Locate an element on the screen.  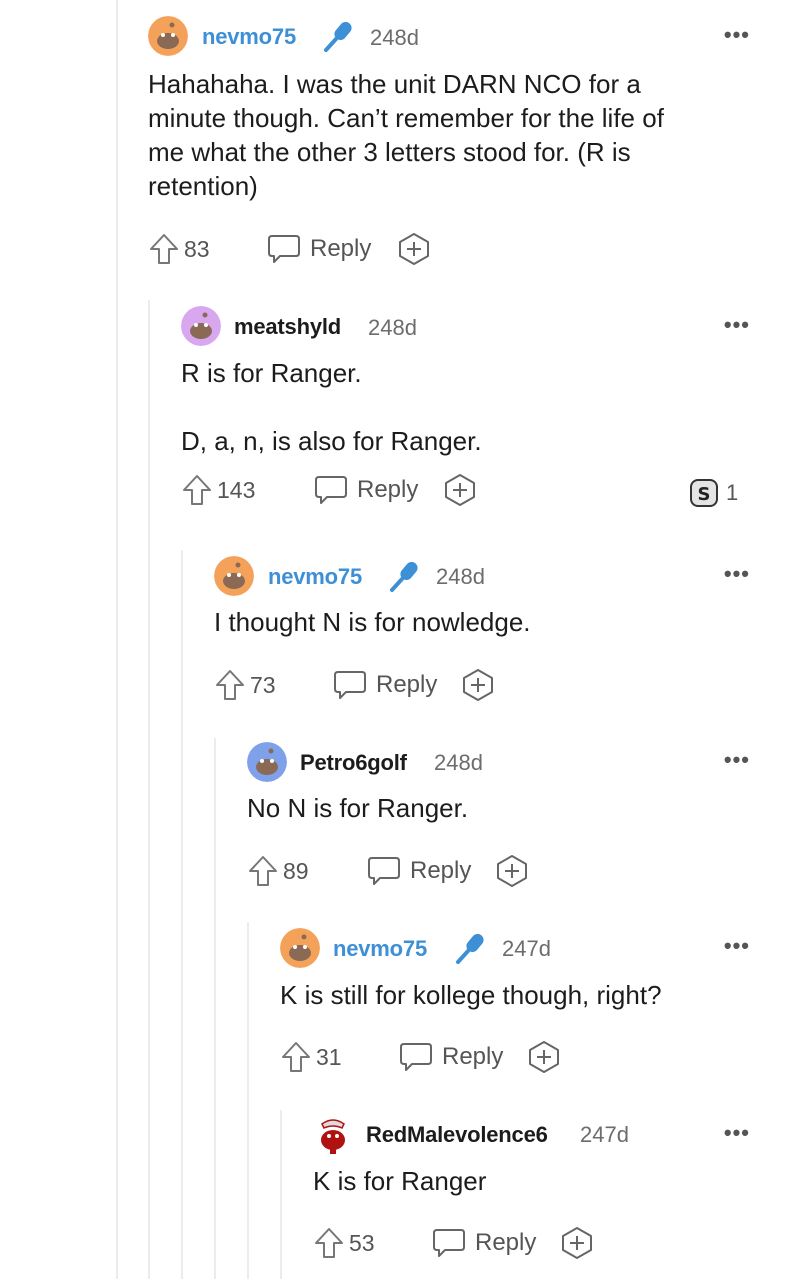
username: RedMalevolence6 is located at coordinates (457, 1135).